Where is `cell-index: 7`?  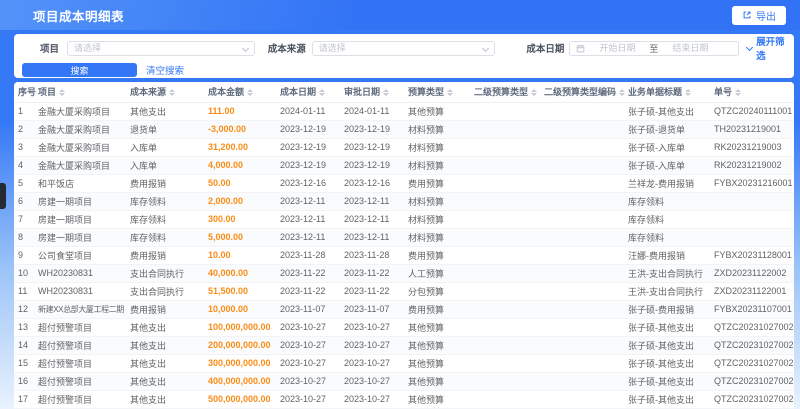 cell-index: 7 is located at coordinates (26, 219).